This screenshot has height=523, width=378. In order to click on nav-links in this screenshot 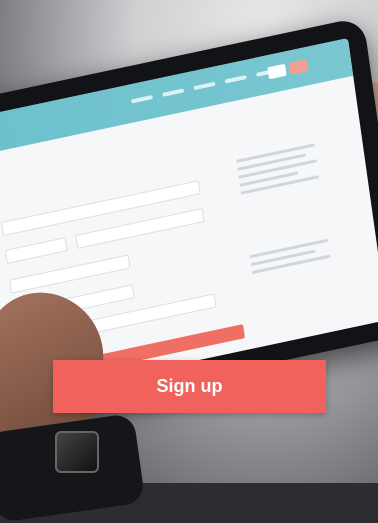, I will do `click(204, 86)`.